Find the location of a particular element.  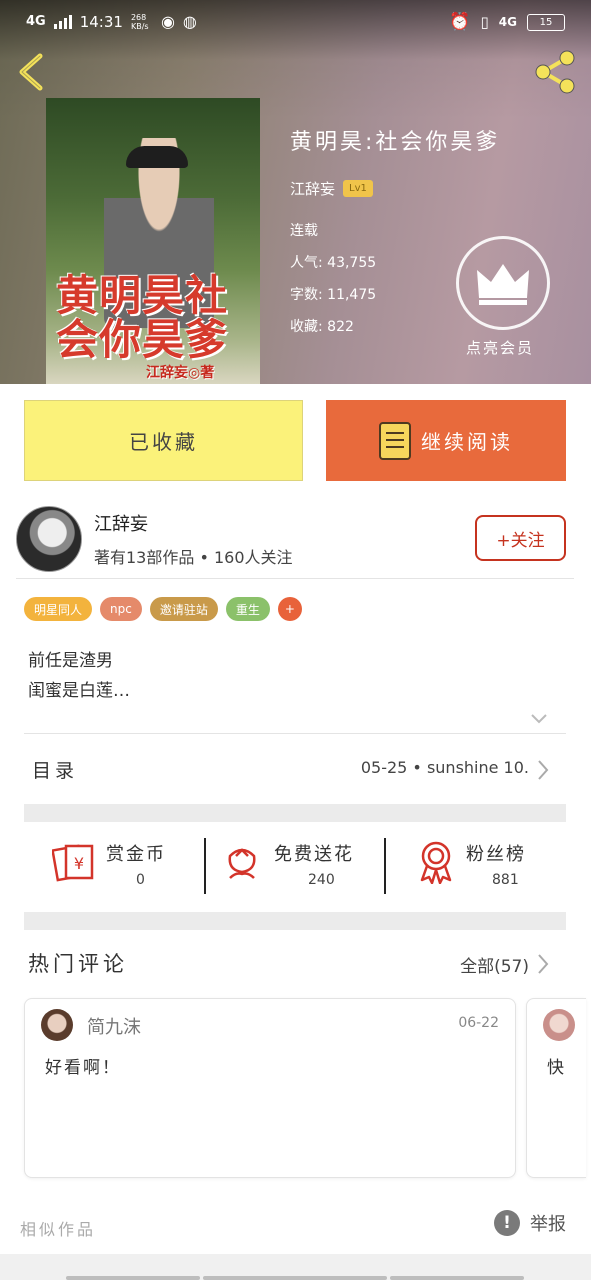

vip-button is located at coordinates (503, 283).